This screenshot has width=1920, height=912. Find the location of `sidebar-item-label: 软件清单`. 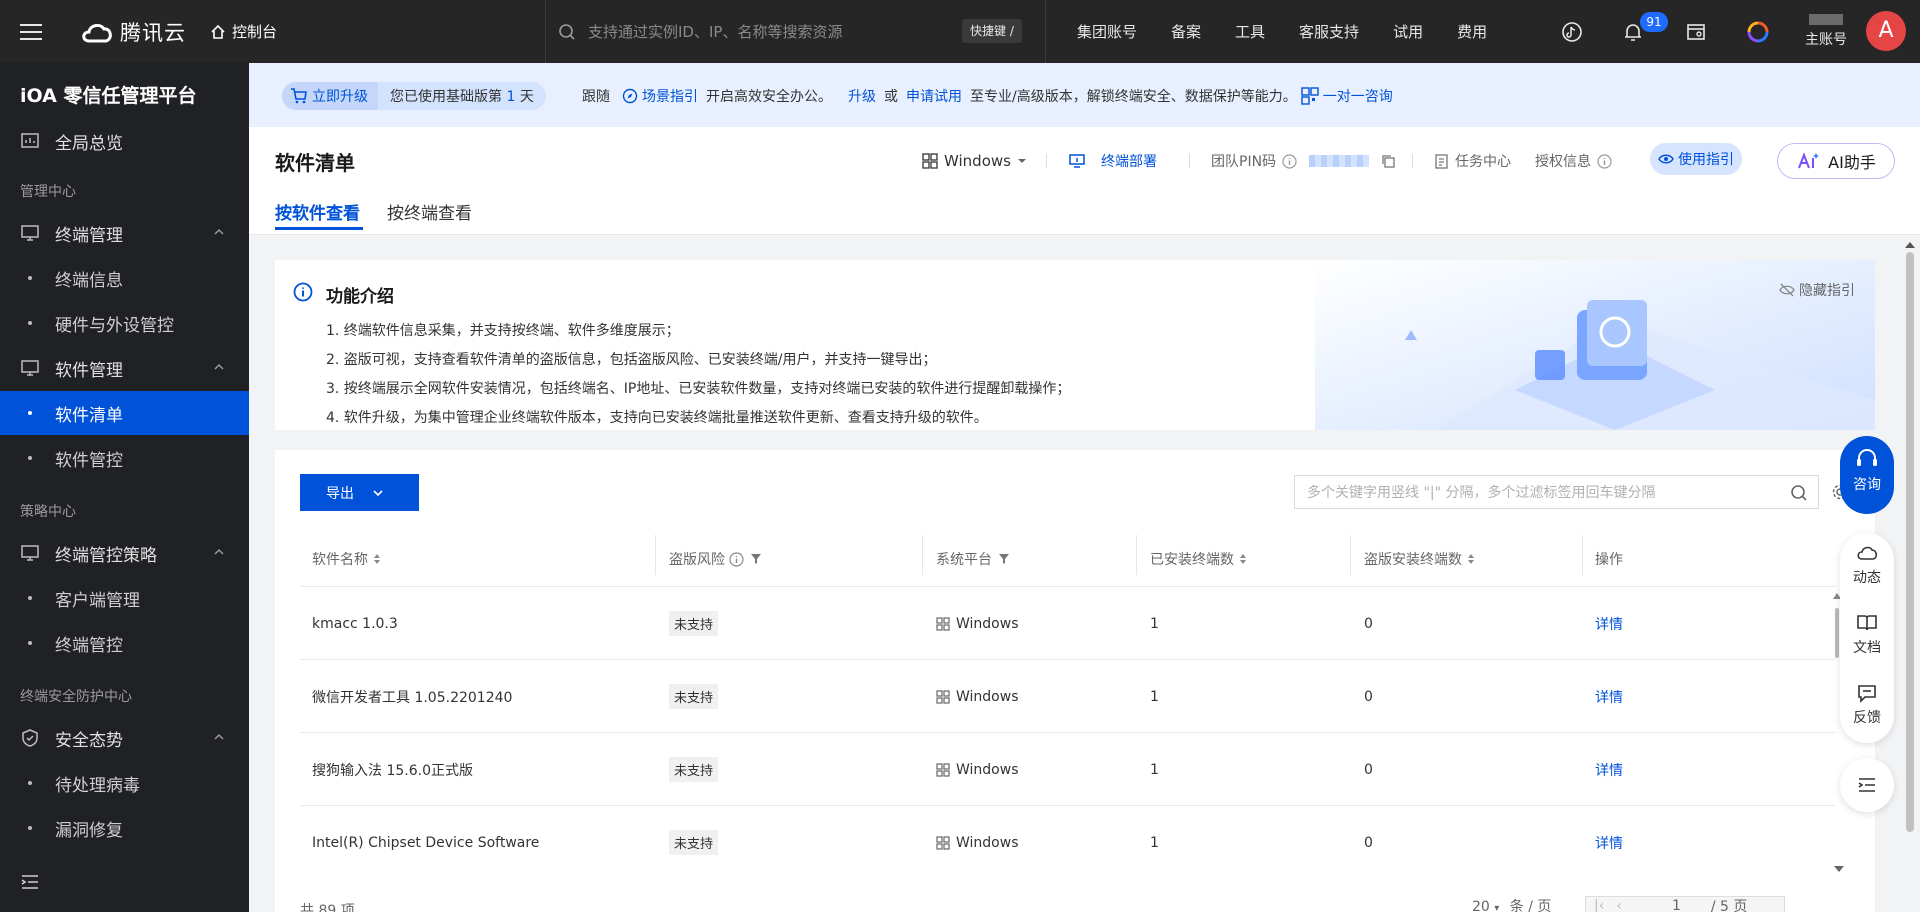

sidebar-item-label: 软件清单 is located at coordinates (89, 415).